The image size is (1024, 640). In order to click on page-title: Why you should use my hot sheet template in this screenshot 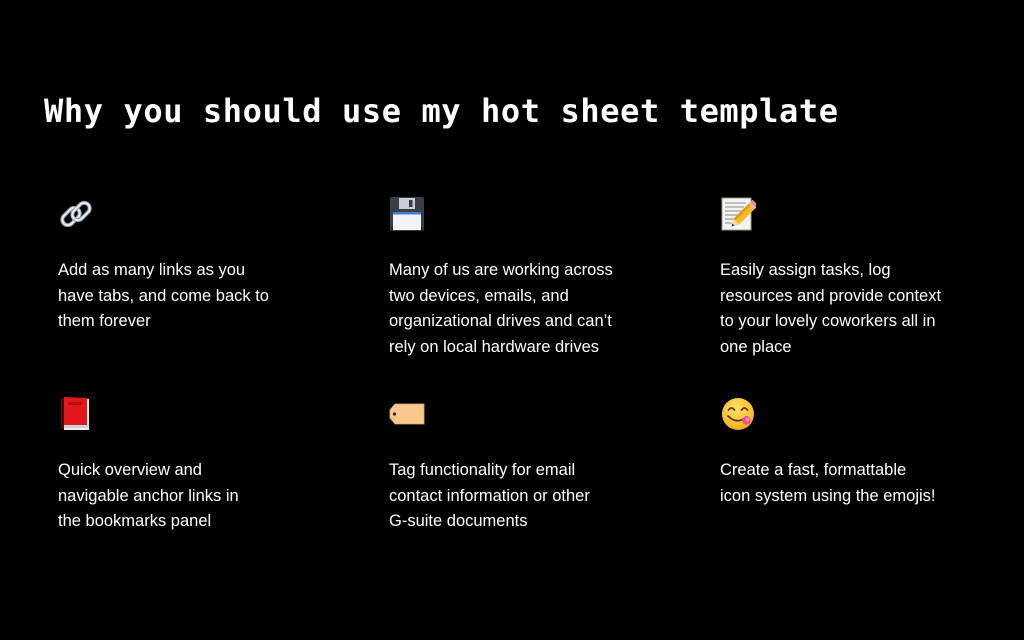, I will do `click(441, 111)`.